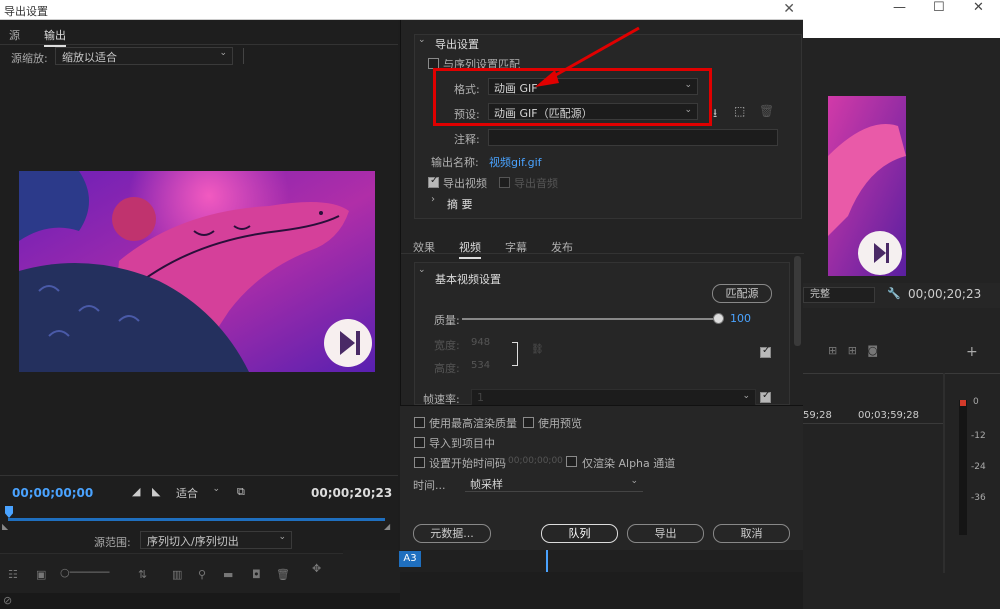  Describe the element at coordinates (462, 443) in the screenshot. I see `import-project-label: 导入到项目中` at that location.